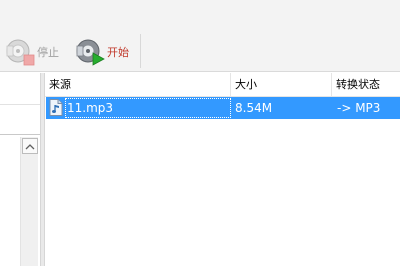 This screenshot has height=266, width=400. I want to click on scroll-up-button, so click(30, 146).